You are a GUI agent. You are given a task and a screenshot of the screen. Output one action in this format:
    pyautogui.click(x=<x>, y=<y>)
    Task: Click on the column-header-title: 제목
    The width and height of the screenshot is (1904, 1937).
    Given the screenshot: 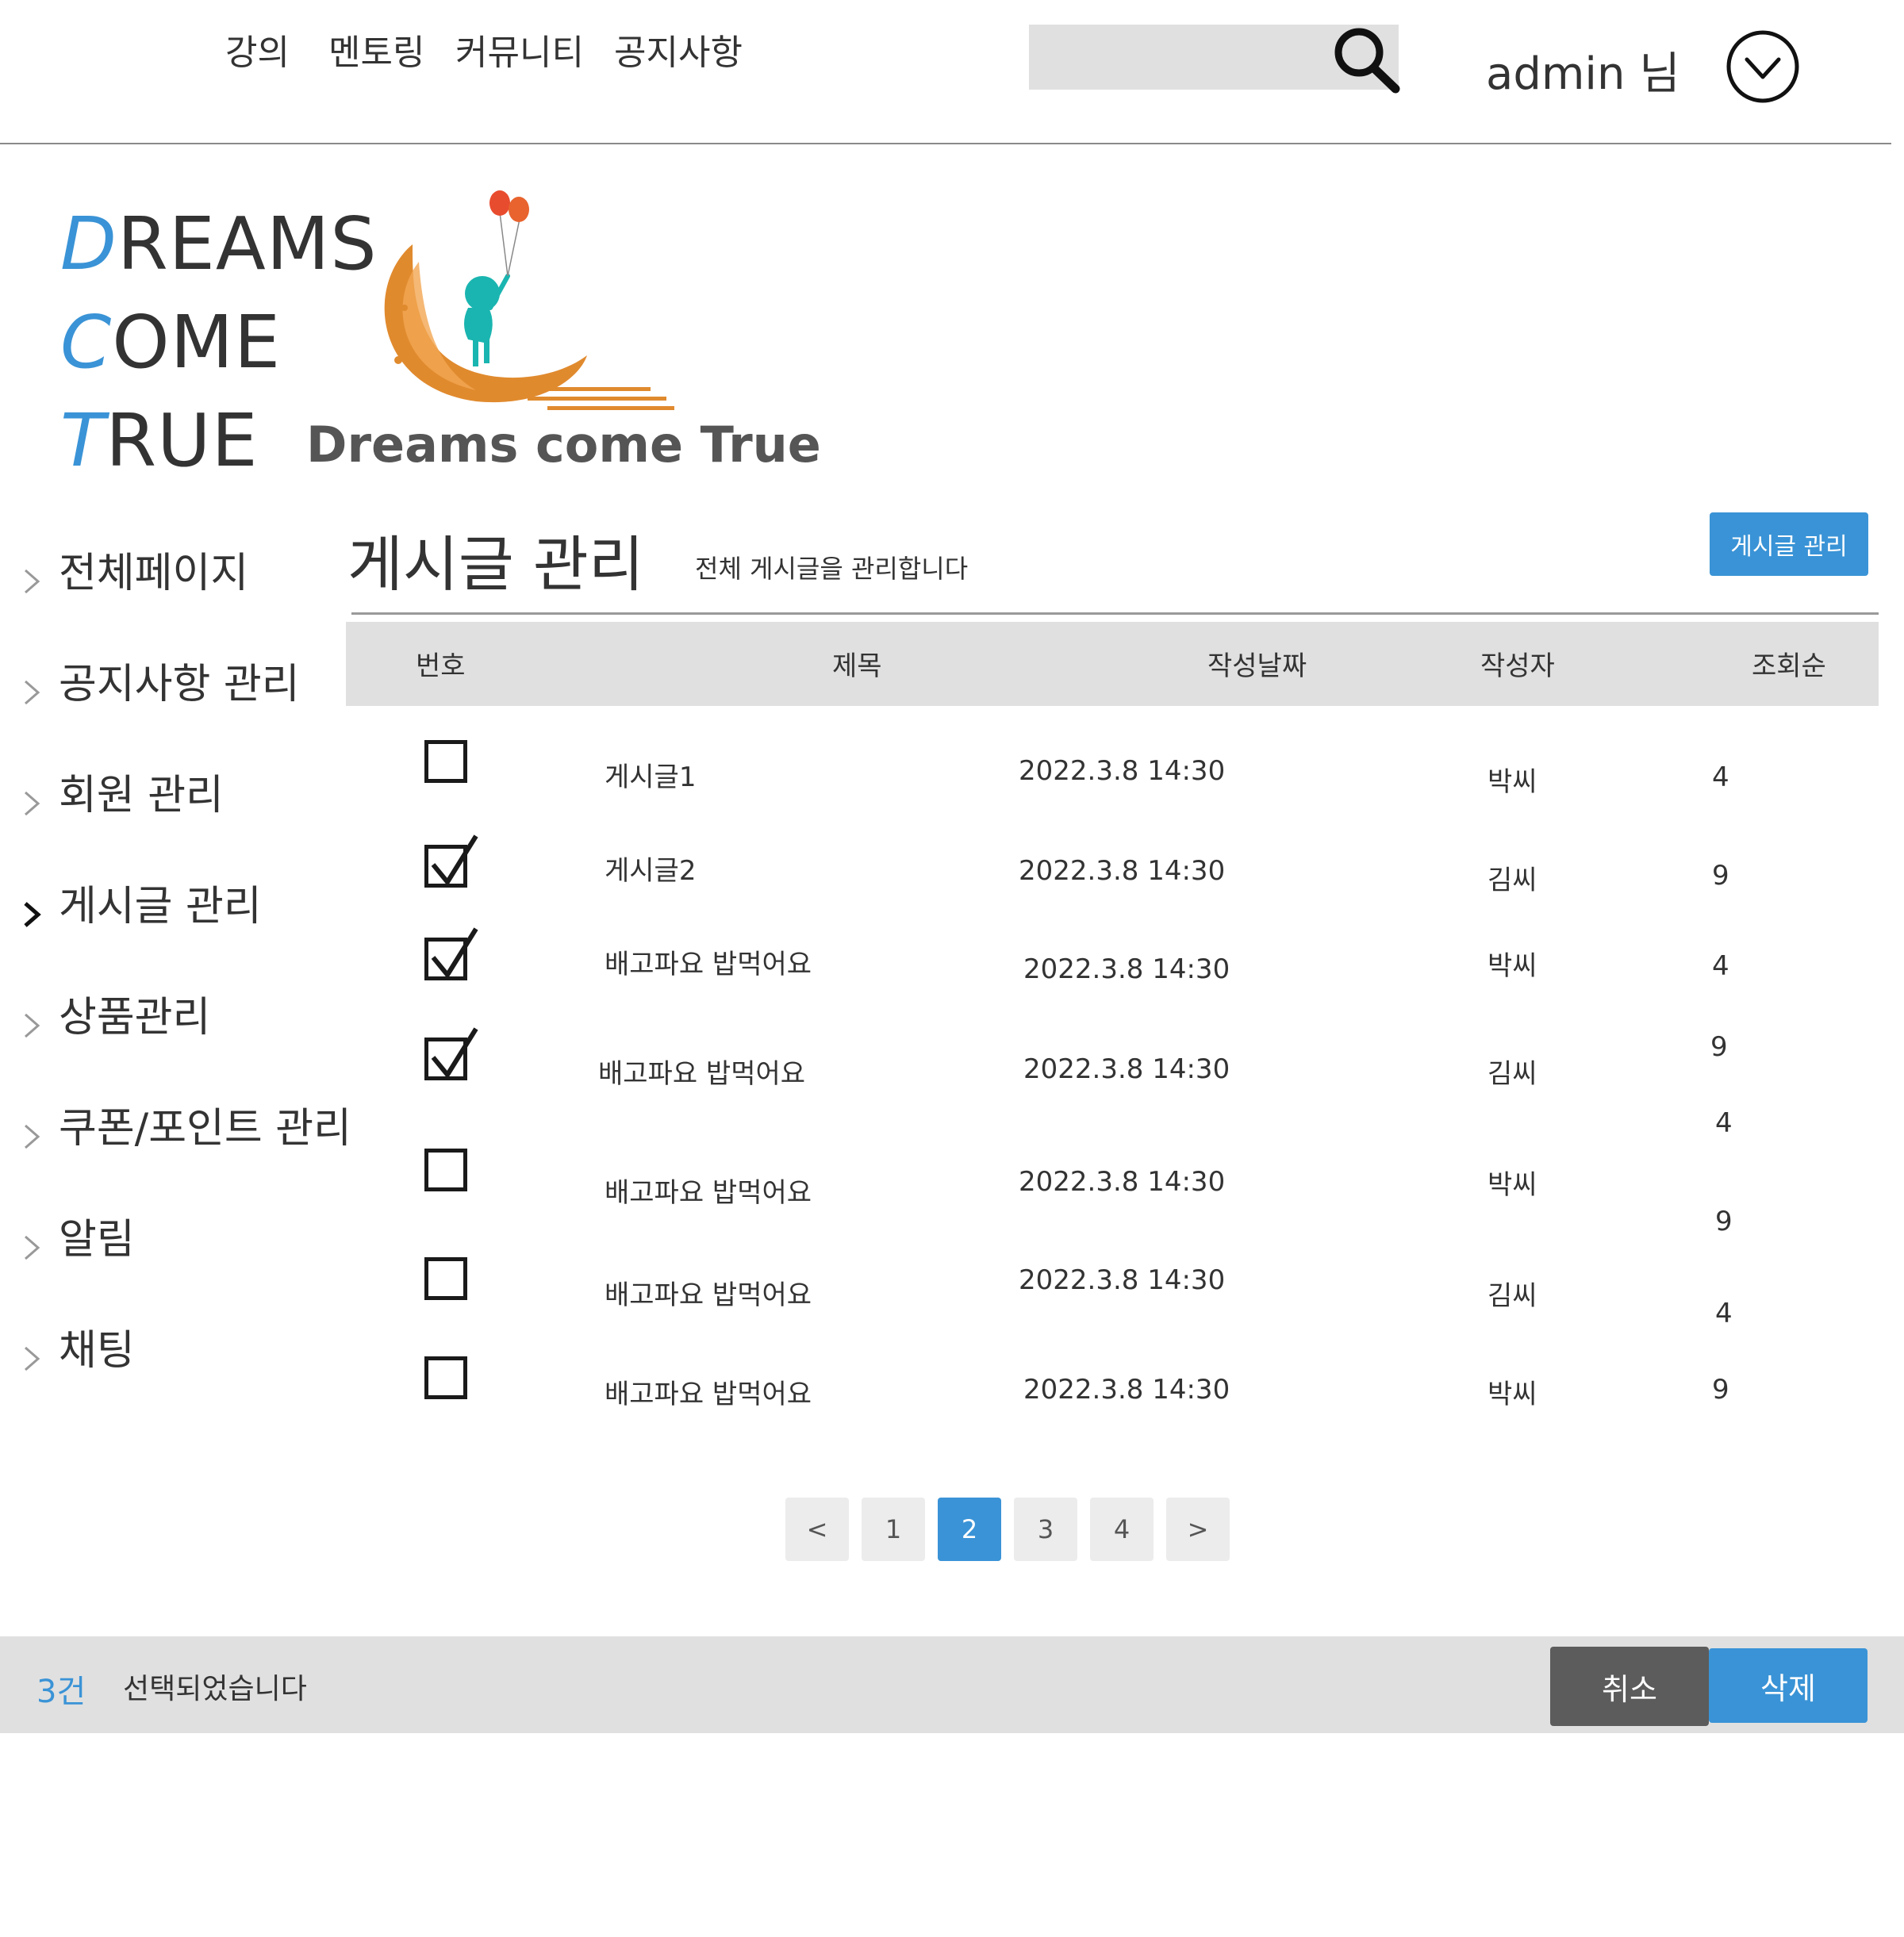 What is the action you would take?
    pyautogui.click(x=857, y=666)
    